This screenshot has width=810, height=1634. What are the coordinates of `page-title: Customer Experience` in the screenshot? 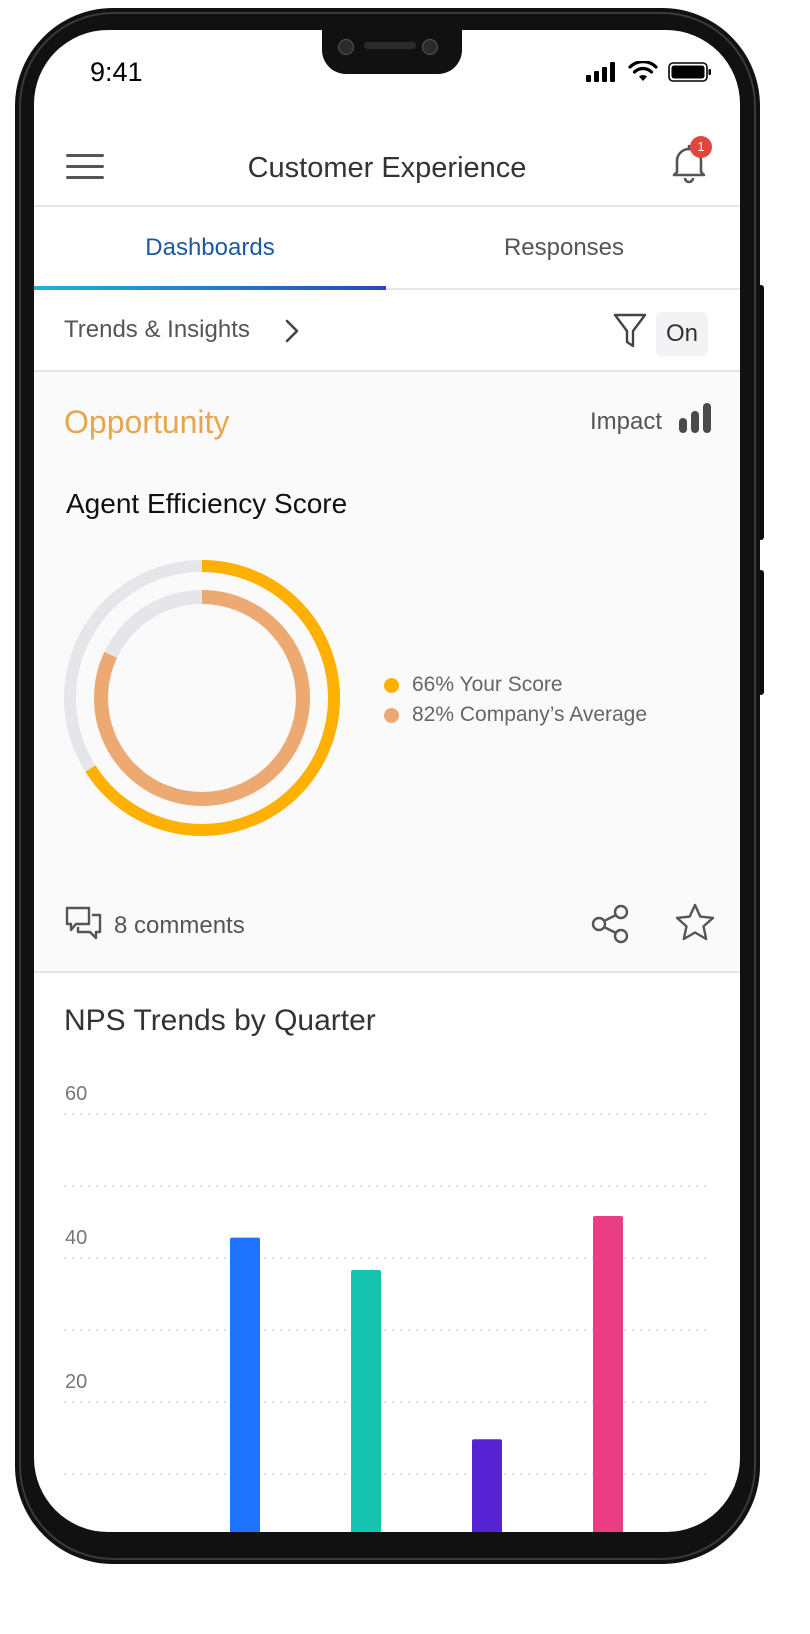 It's located at (387, 168).